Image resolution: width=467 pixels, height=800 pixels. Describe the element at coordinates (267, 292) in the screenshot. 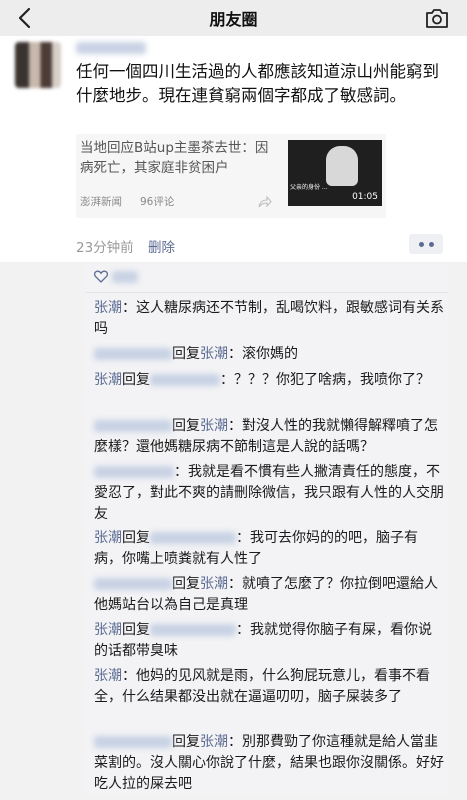

I see `divider` at that location.